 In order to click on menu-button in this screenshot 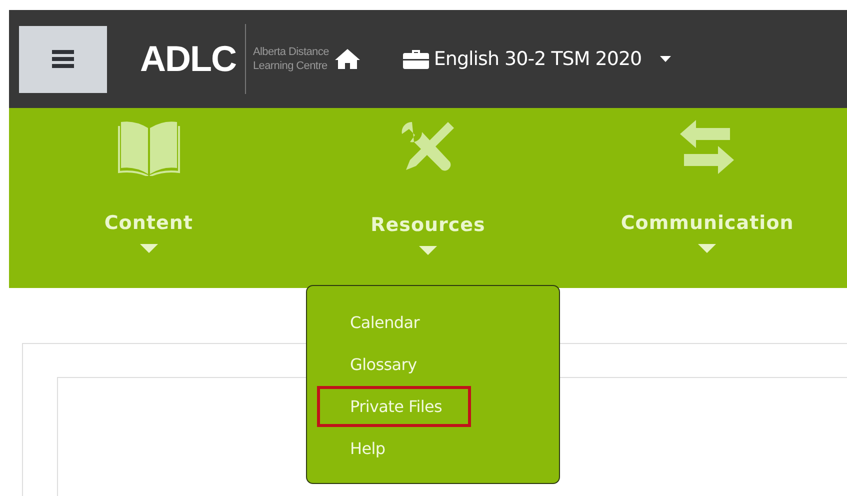, I will do `click(63, 59)`.